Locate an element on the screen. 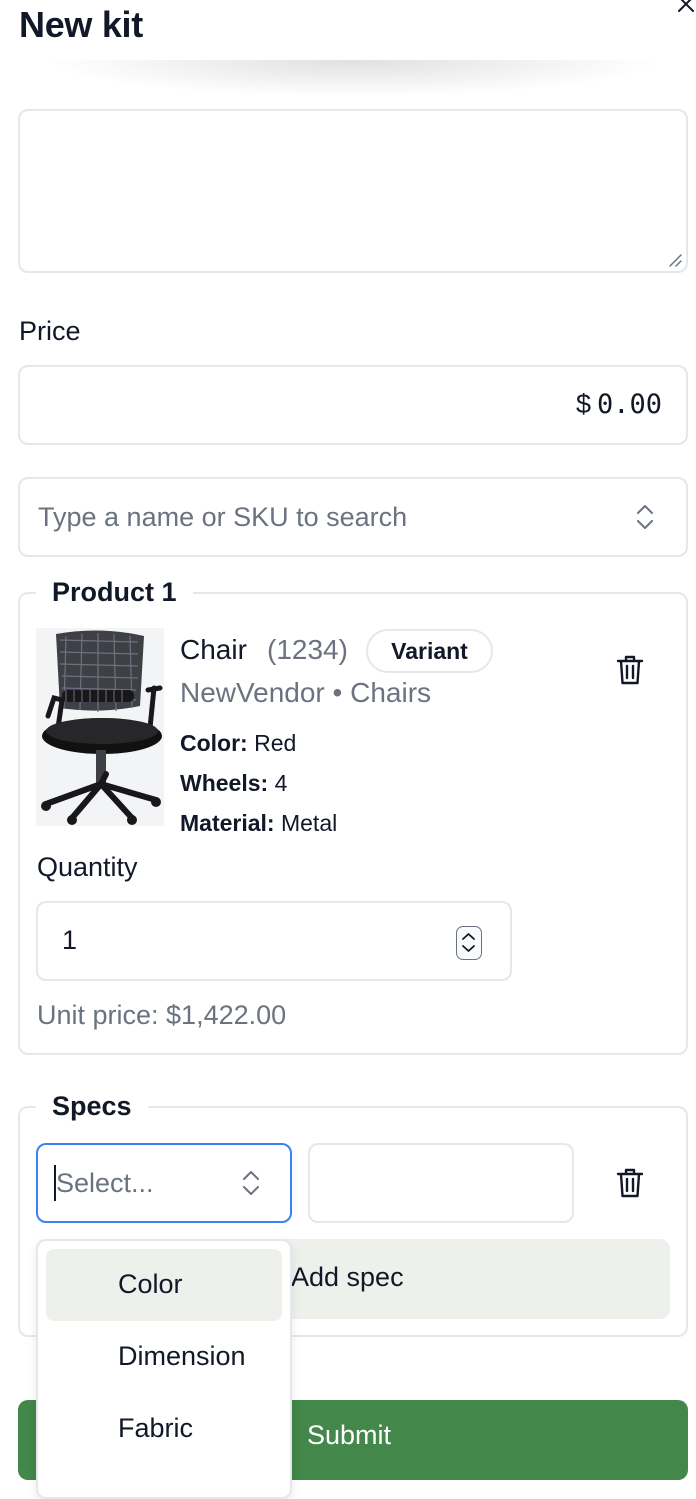 This screenshot has height=1499, width=696. price-label: Price is located at coordinates (50, 331).